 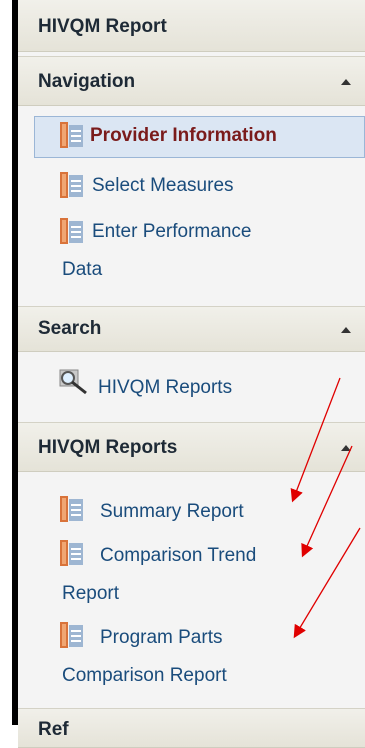 What do you see at coordinates (102, 26) in the screenshot?
I see `app-title: HIVQM Report` at bounding box center [102, 26].